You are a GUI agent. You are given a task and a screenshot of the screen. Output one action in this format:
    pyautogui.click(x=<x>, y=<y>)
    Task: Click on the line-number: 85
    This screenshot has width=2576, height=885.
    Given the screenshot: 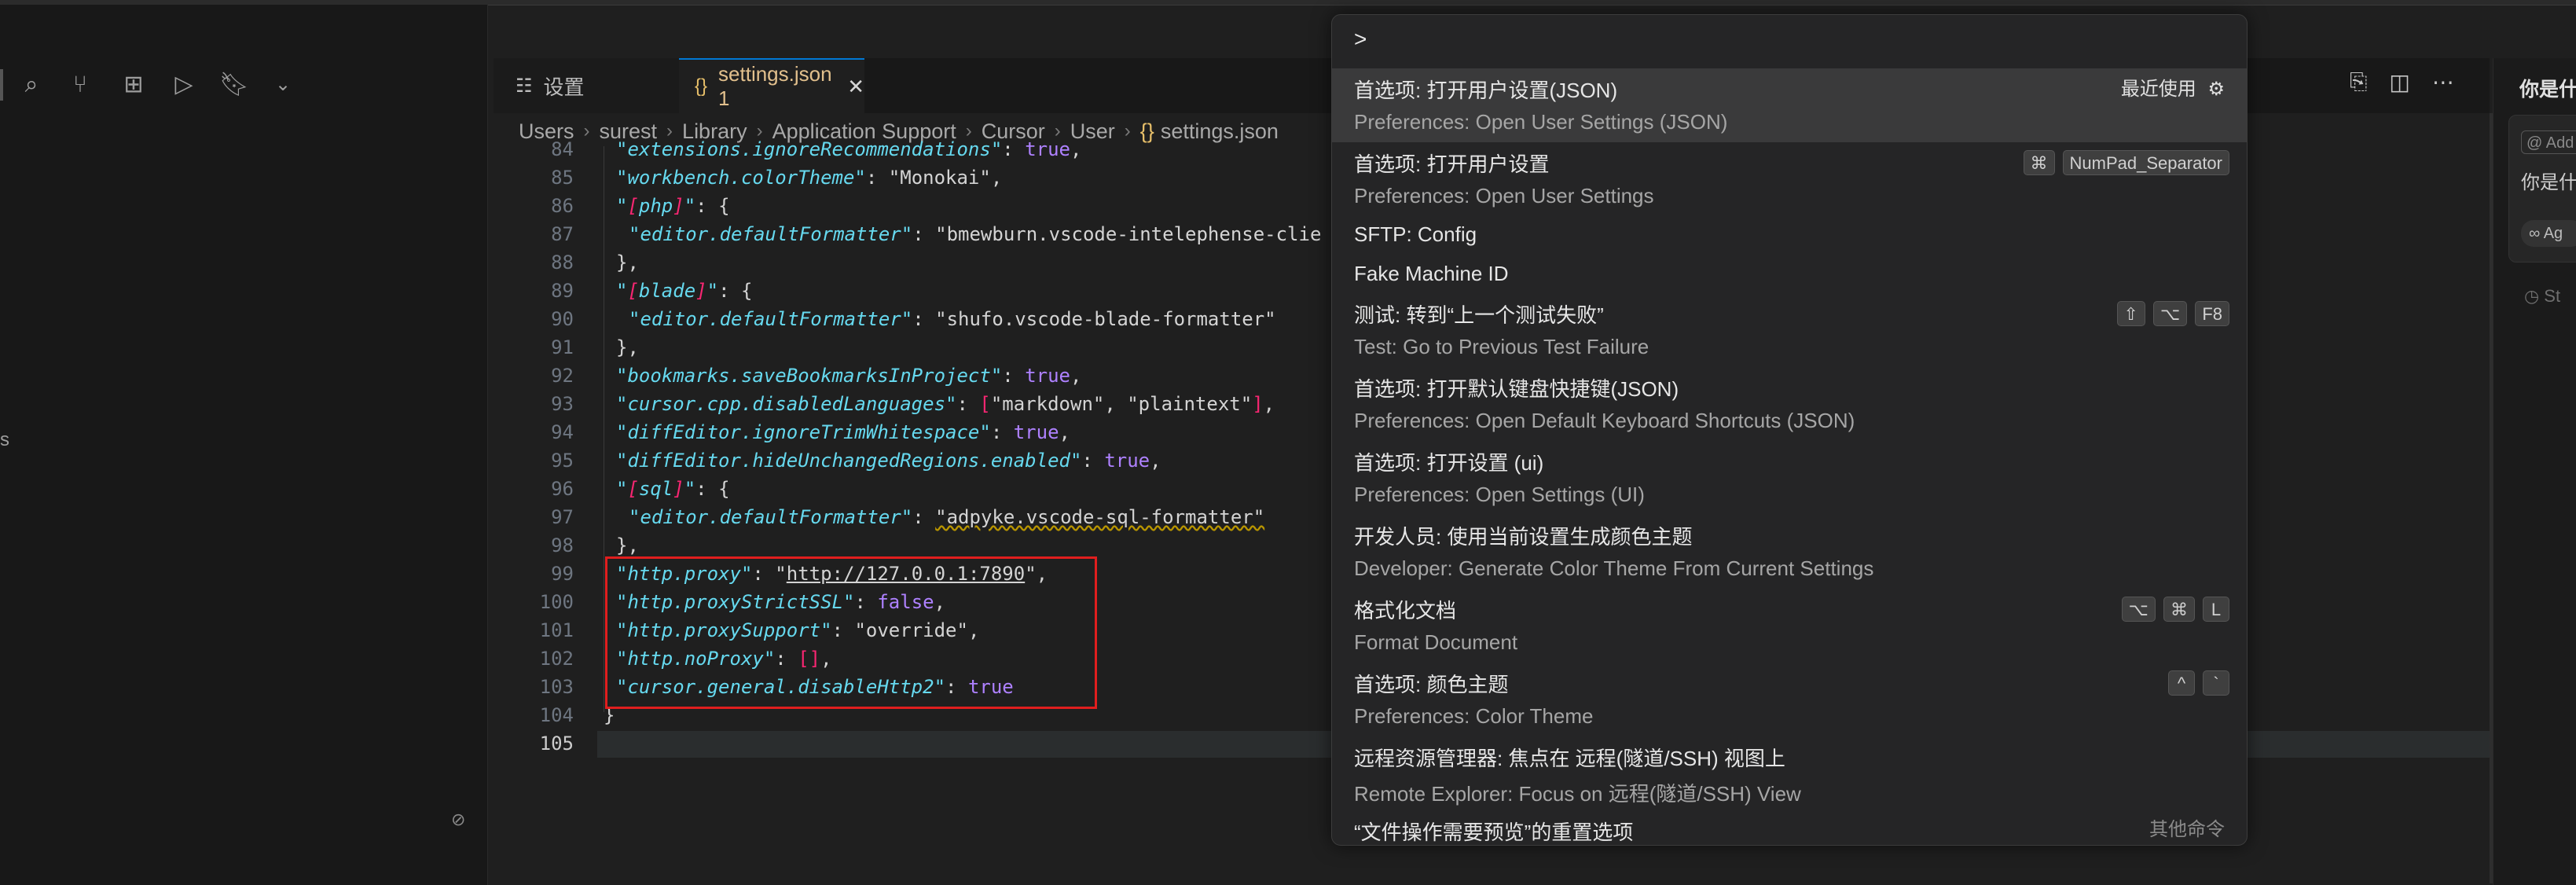 What is the action you would take?
    pyautogui.click(x=562, y=178)
    